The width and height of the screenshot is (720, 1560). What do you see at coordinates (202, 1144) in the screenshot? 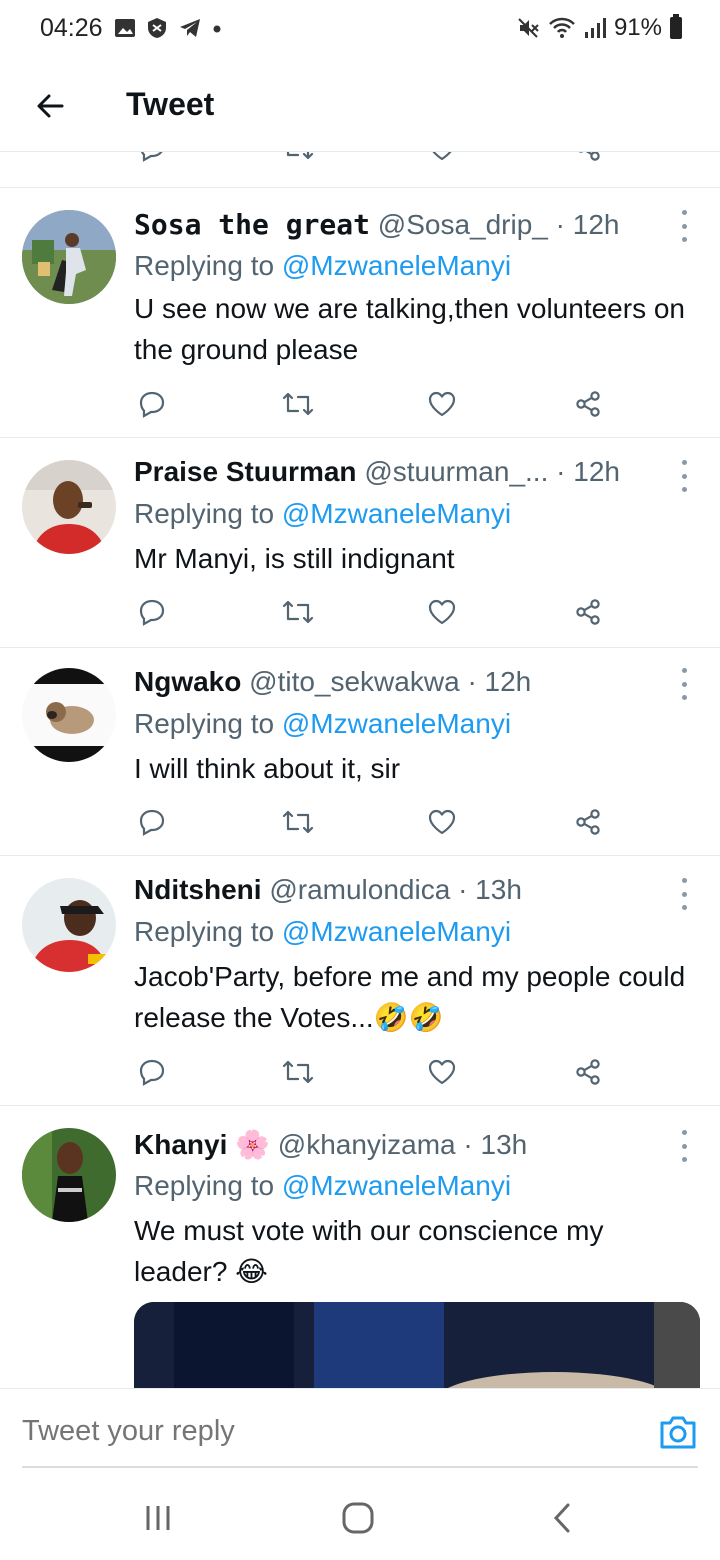
I see `author-name: Khanyi 🌸` at bounding box center [202, 1144].